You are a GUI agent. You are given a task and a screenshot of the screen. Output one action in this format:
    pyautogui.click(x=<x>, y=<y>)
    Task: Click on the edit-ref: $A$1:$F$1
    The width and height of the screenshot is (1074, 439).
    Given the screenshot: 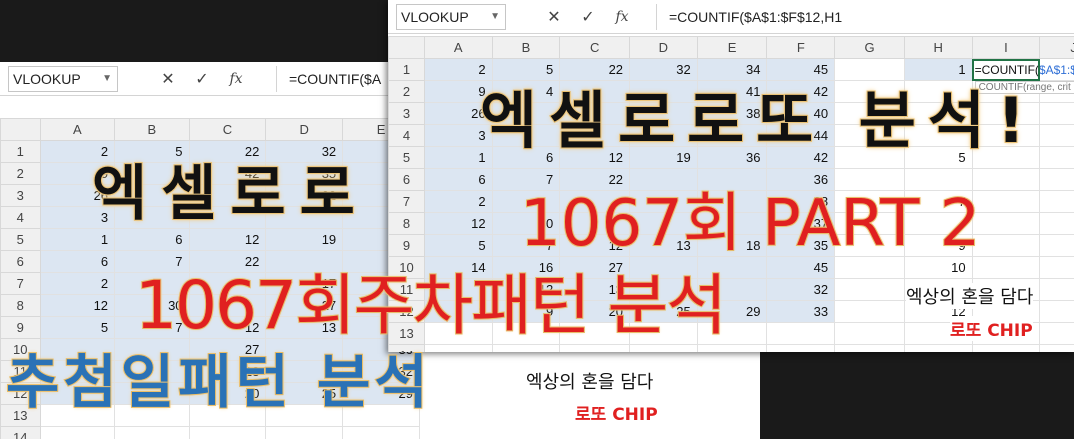 What is the action you would take?
    pyautogui.click(x=1056, y=69)
    